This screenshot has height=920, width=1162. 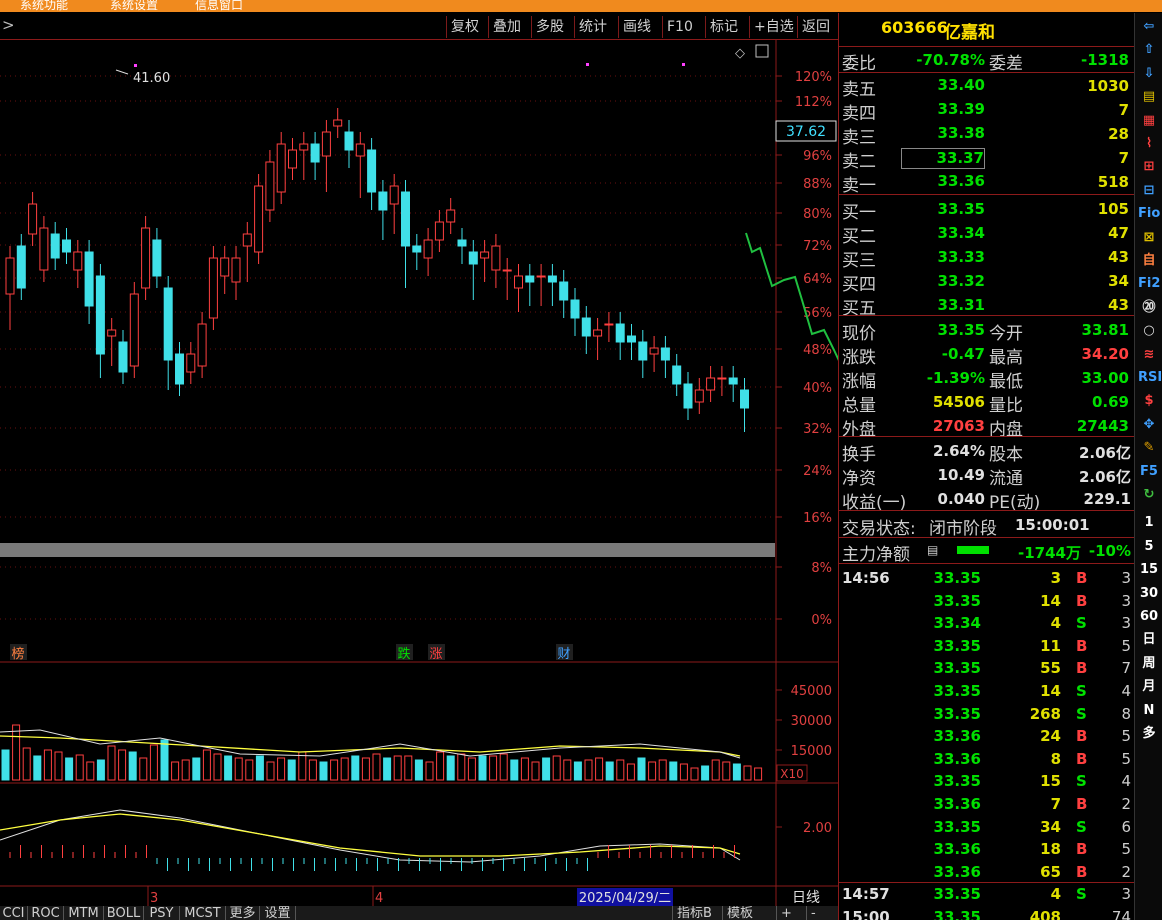 I want to click on multi-stock-button: 多股, so click(x=549, y=27).